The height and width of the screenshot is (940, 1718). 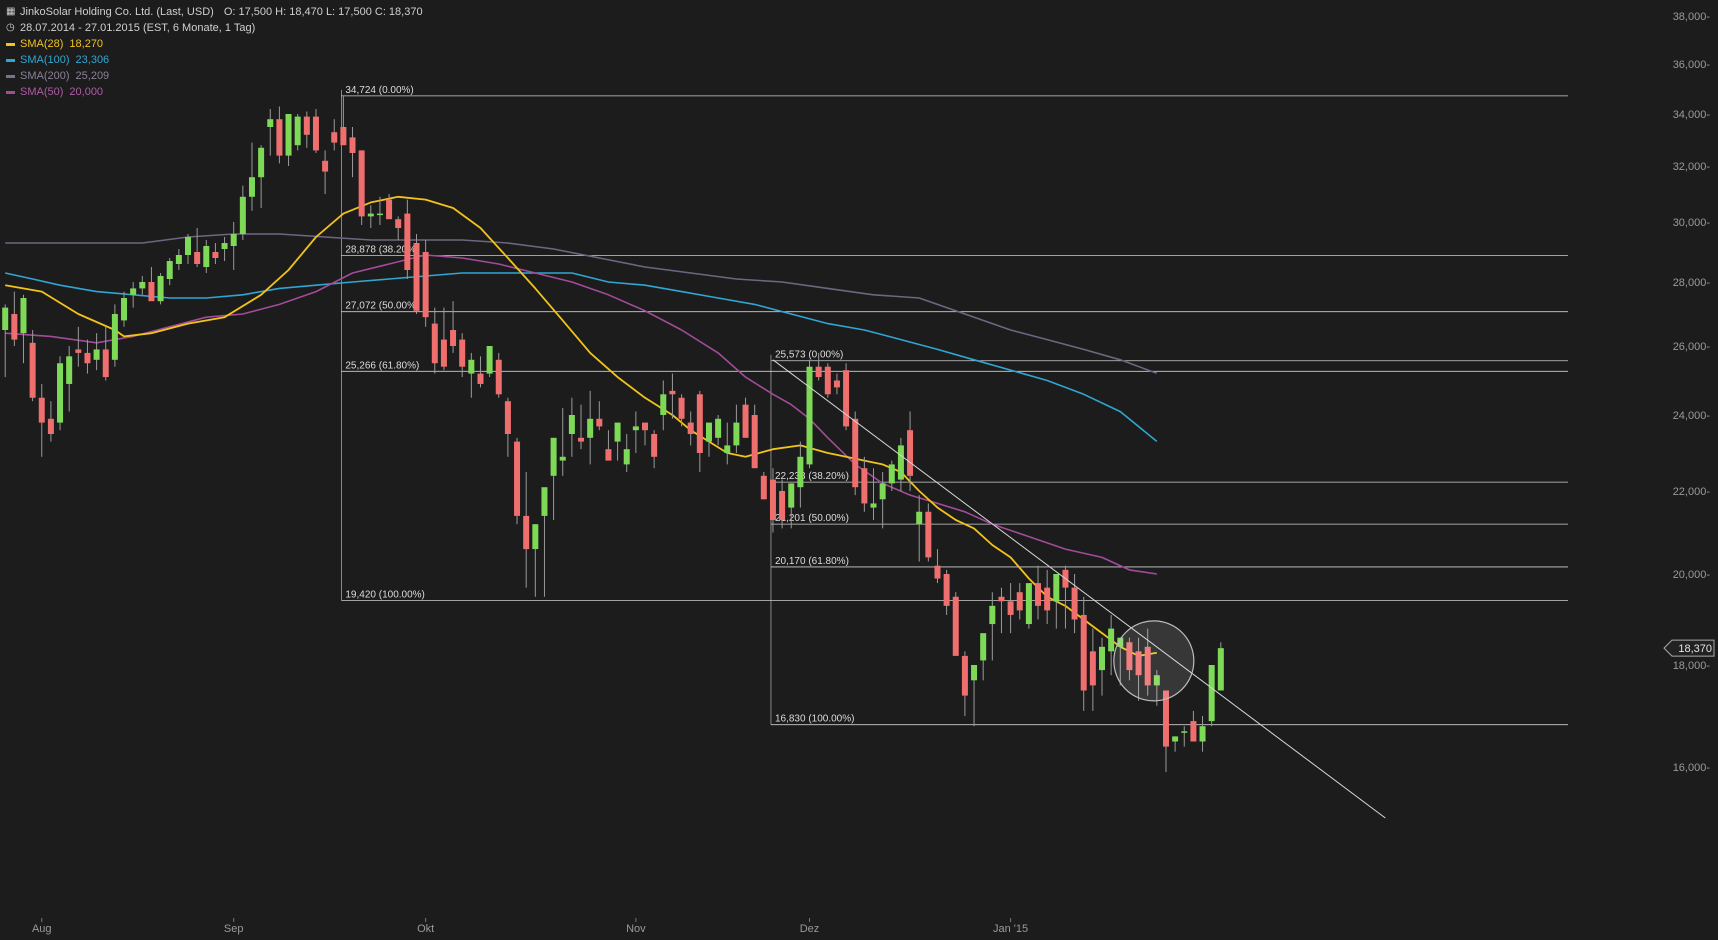 I want to click on legend-sma28: SMA(28) 18,270, so click(x=214, y=44).